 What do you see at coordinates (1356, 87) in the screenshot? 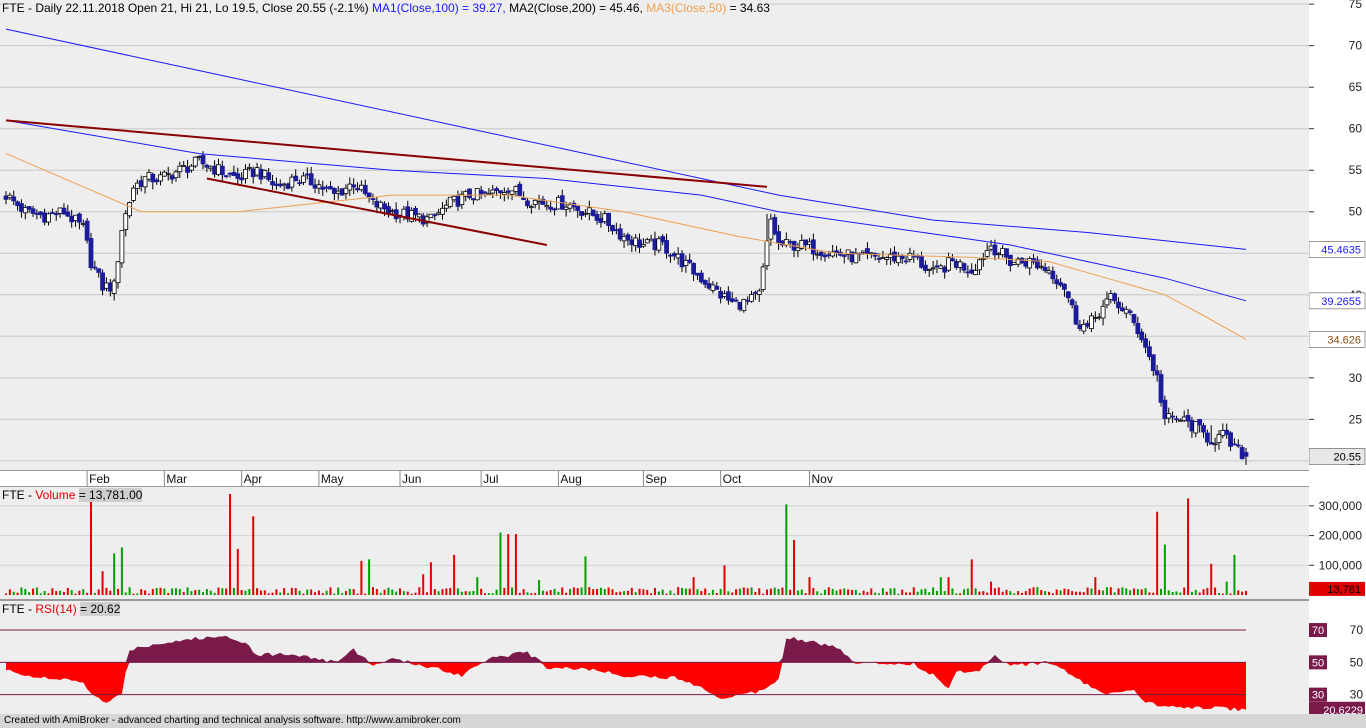
I see `price-tick-label: 65` at bounding box center [1356, 87].